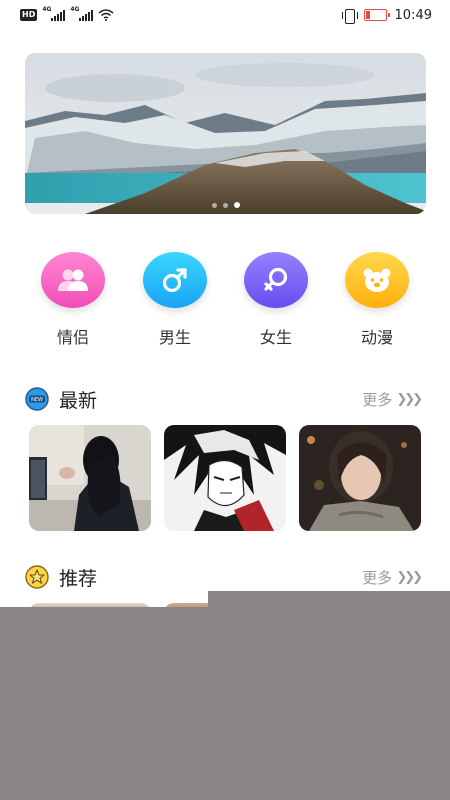 The width and height of the screenshot is (450, 800). I want to click on category-label: 动漫, so click(376, 337).